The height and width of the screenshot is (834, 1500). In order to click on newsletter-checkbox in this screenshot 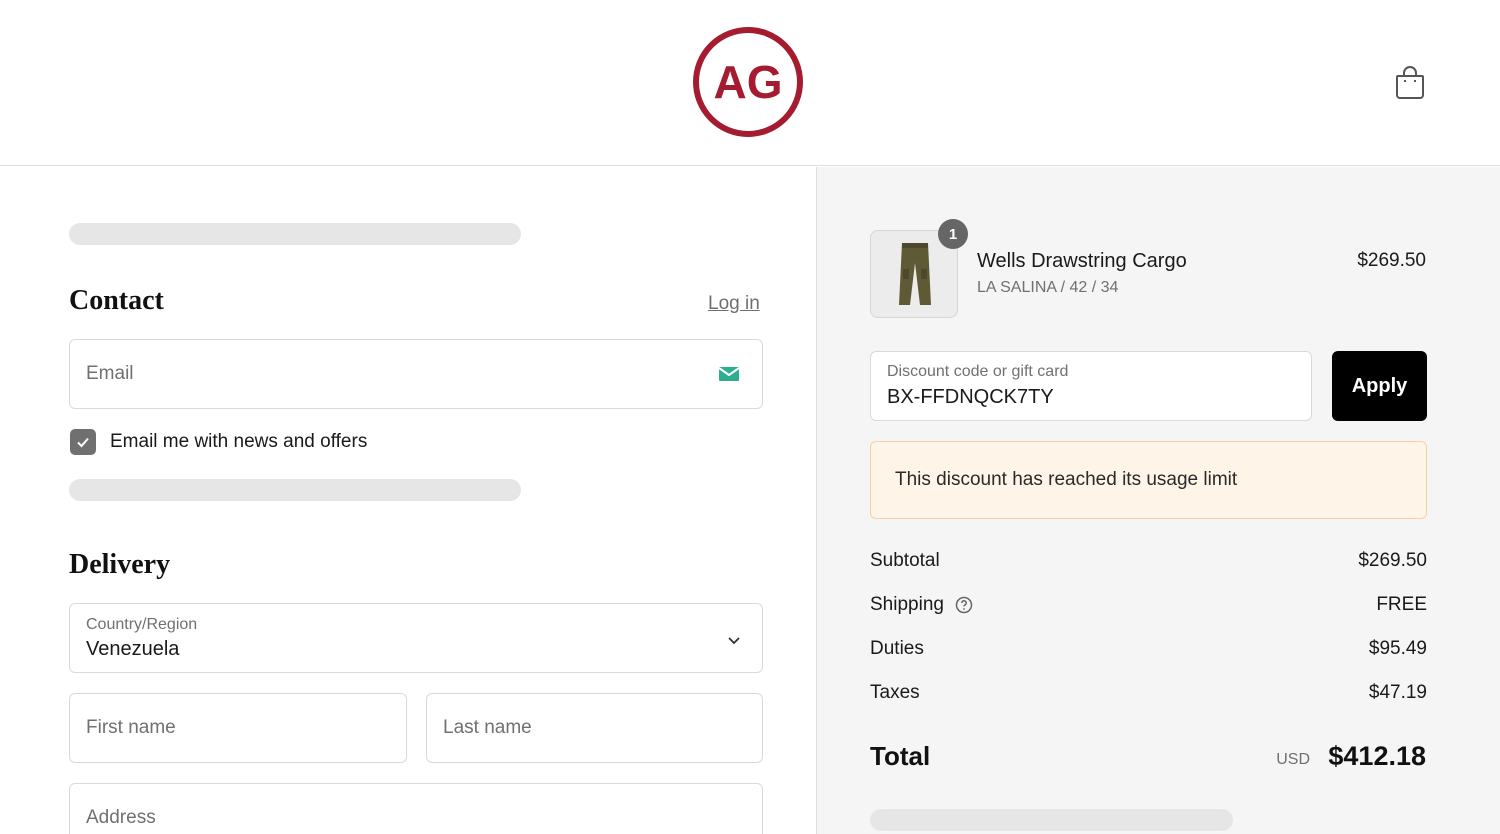, I will do `click(83, 442)`.